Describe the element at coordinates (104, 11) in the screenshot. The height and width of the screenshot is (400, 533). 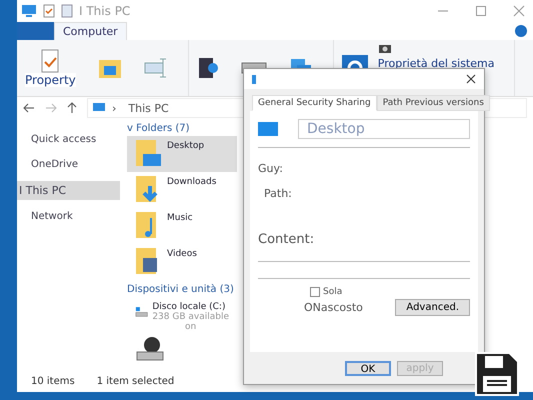
I see `window-title: I This PC` at that location.